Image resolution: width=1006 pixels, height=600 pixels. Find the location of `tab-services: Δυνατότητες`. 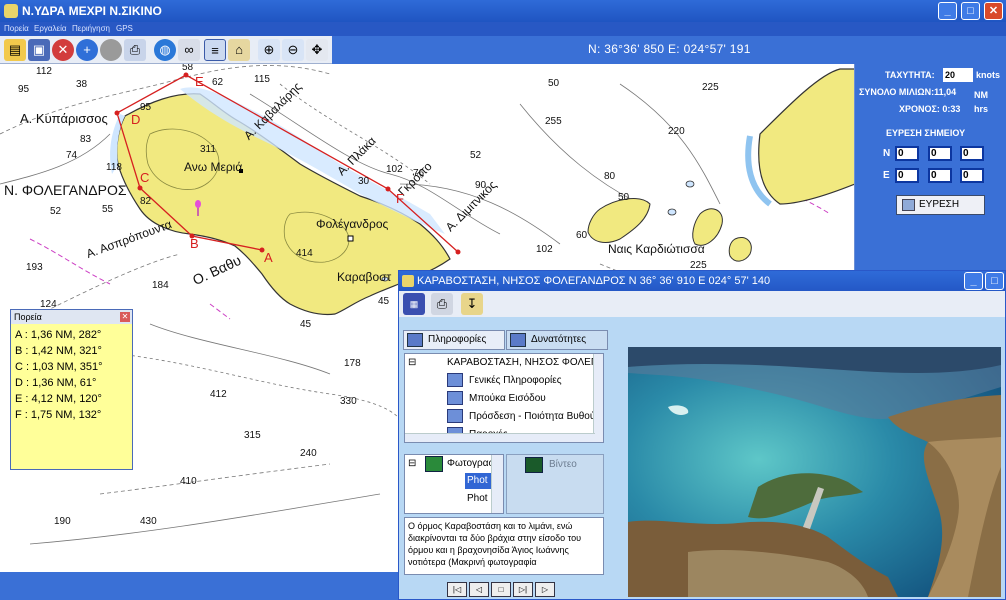

tab-services: Δυνατότητες is located at coordinates (557, 340).